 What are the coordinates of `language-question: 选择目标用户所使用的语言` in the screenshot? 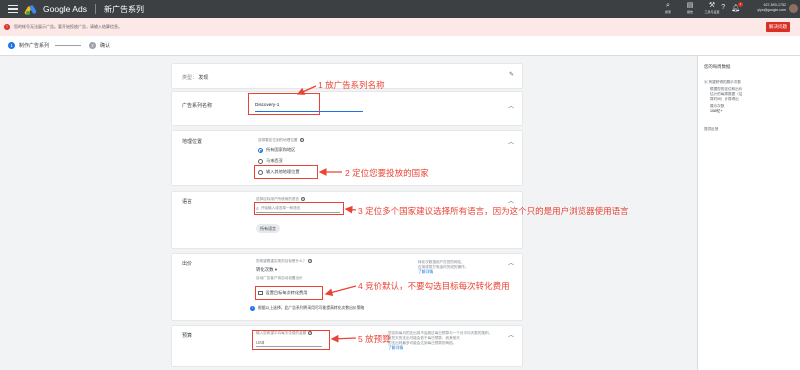 It's located at (278, 199).